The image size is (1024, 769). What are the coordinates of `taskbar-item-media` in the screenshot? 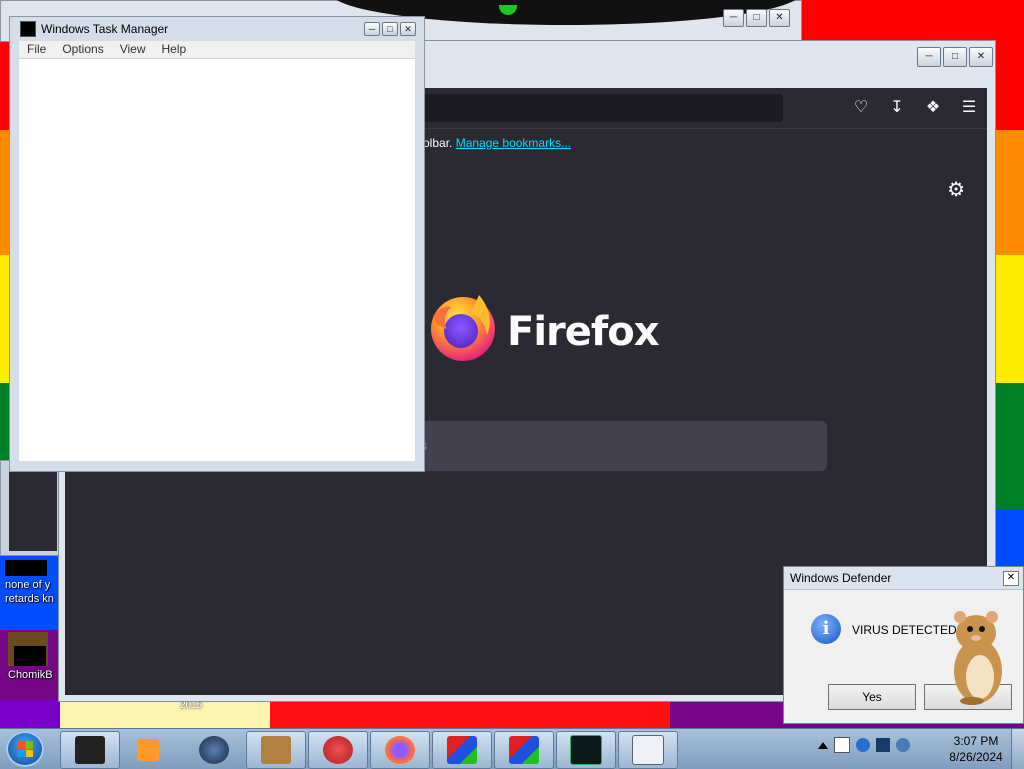 It's located at (148, 750).